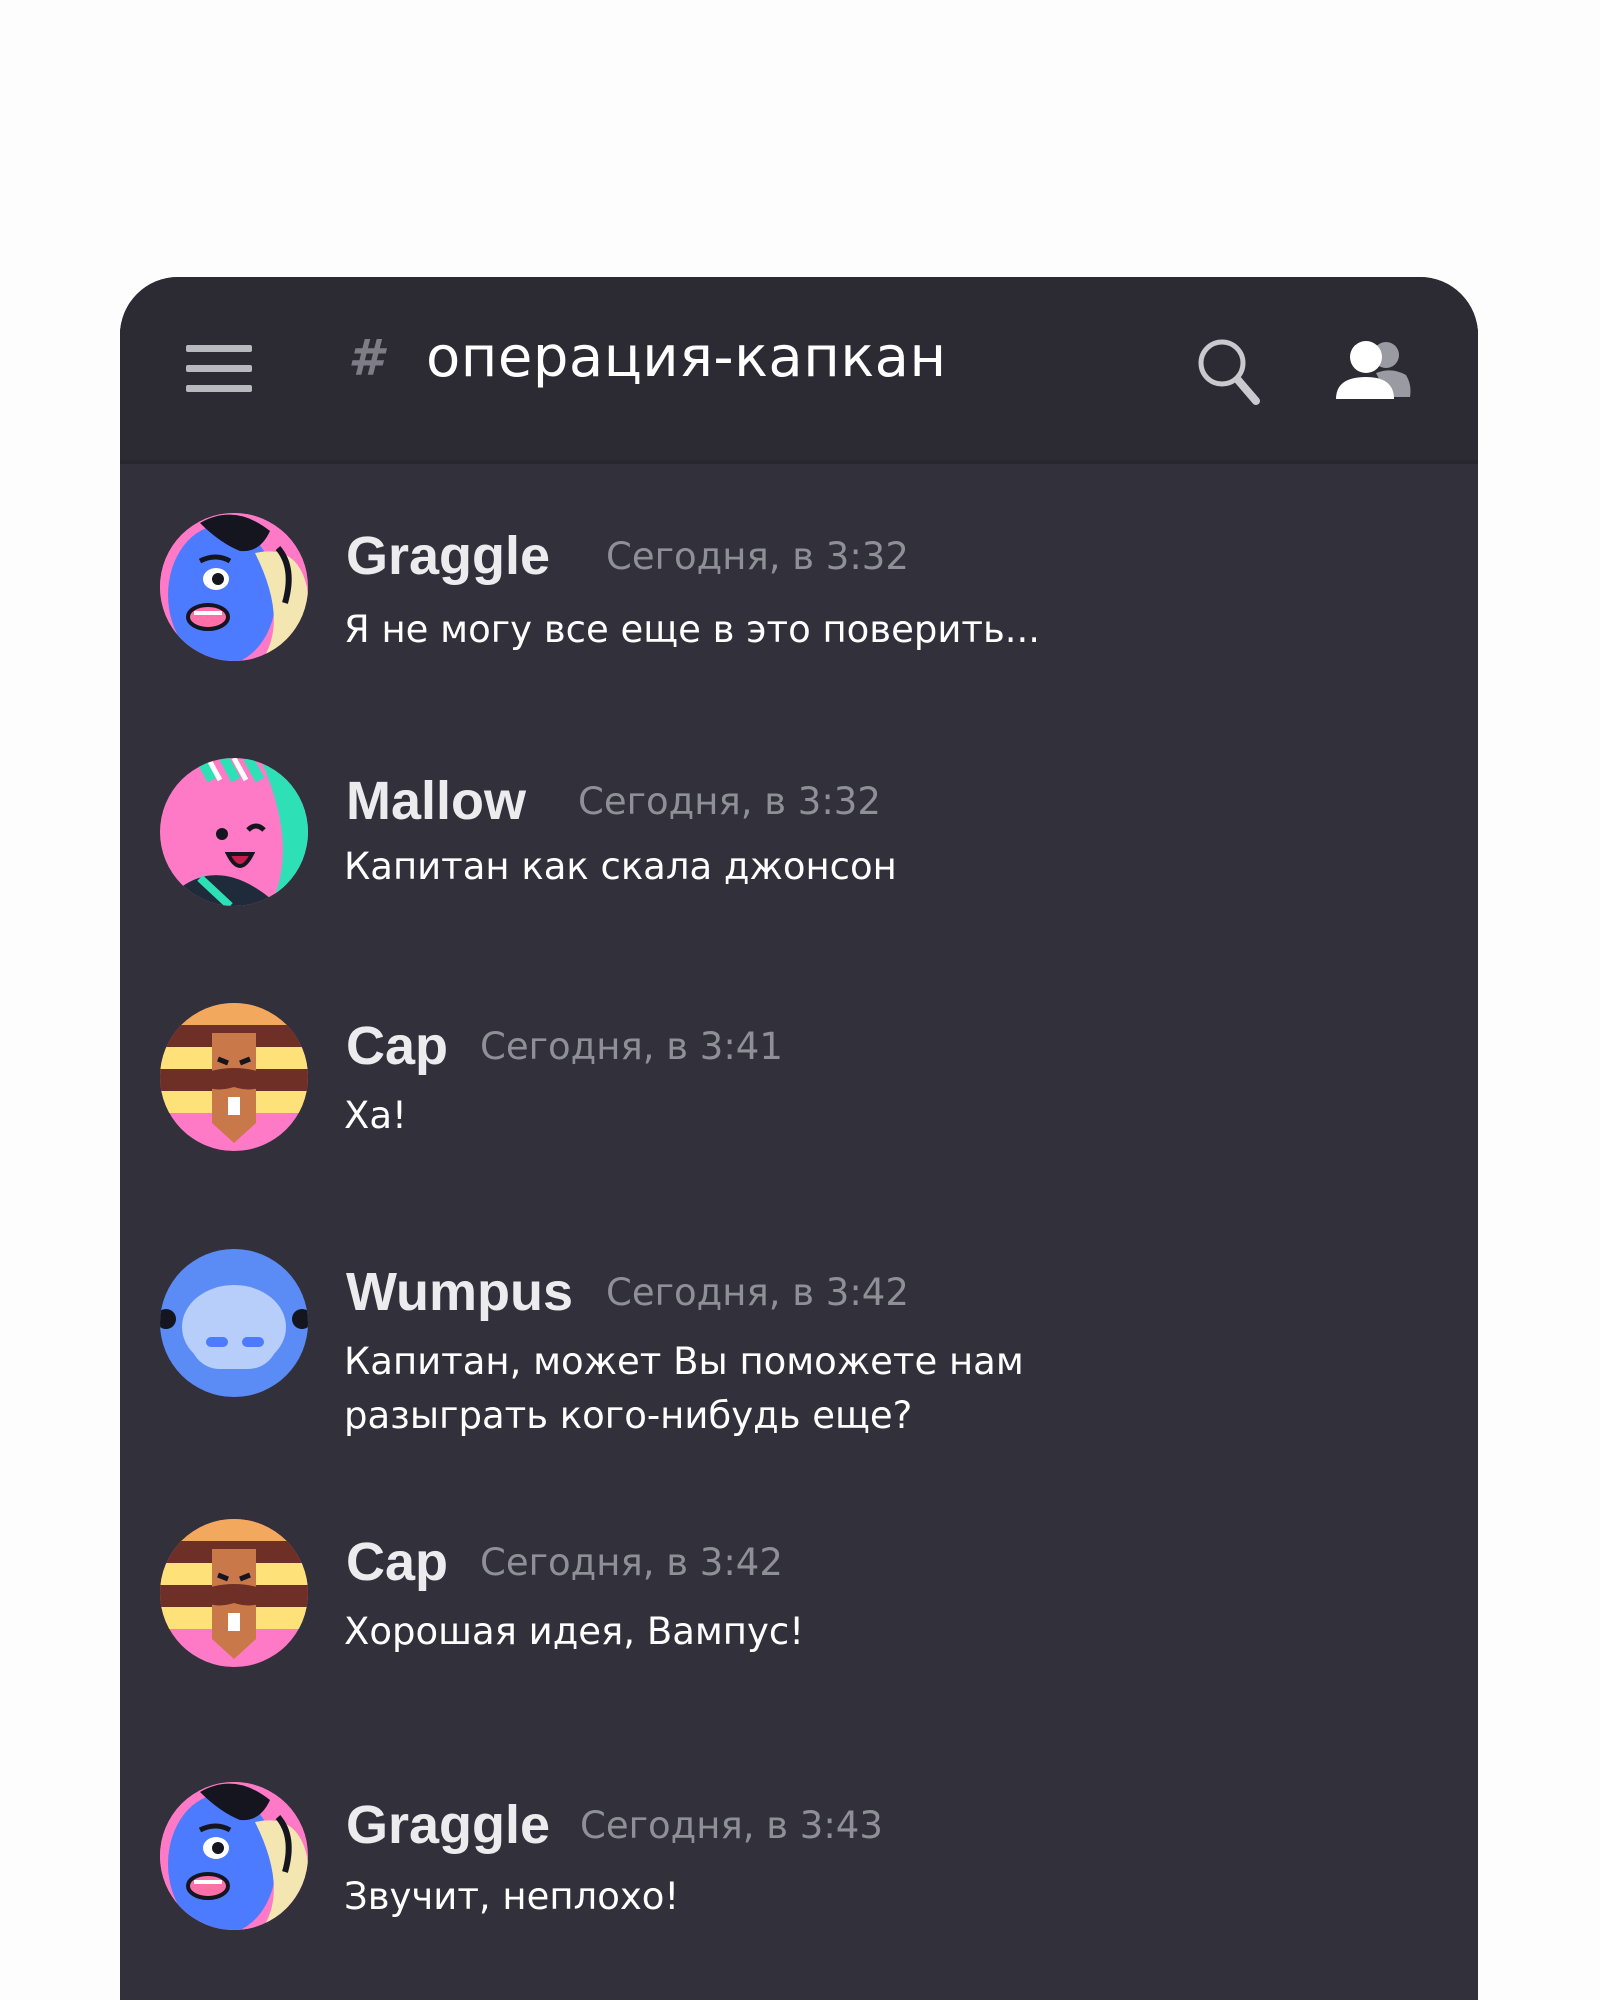 This screenshot has height=2000, width=1600. What do you see at coordinates (375, 1115) in the screenshot?
I see `message-text: Ха!` at bounding box center [375, 1115].